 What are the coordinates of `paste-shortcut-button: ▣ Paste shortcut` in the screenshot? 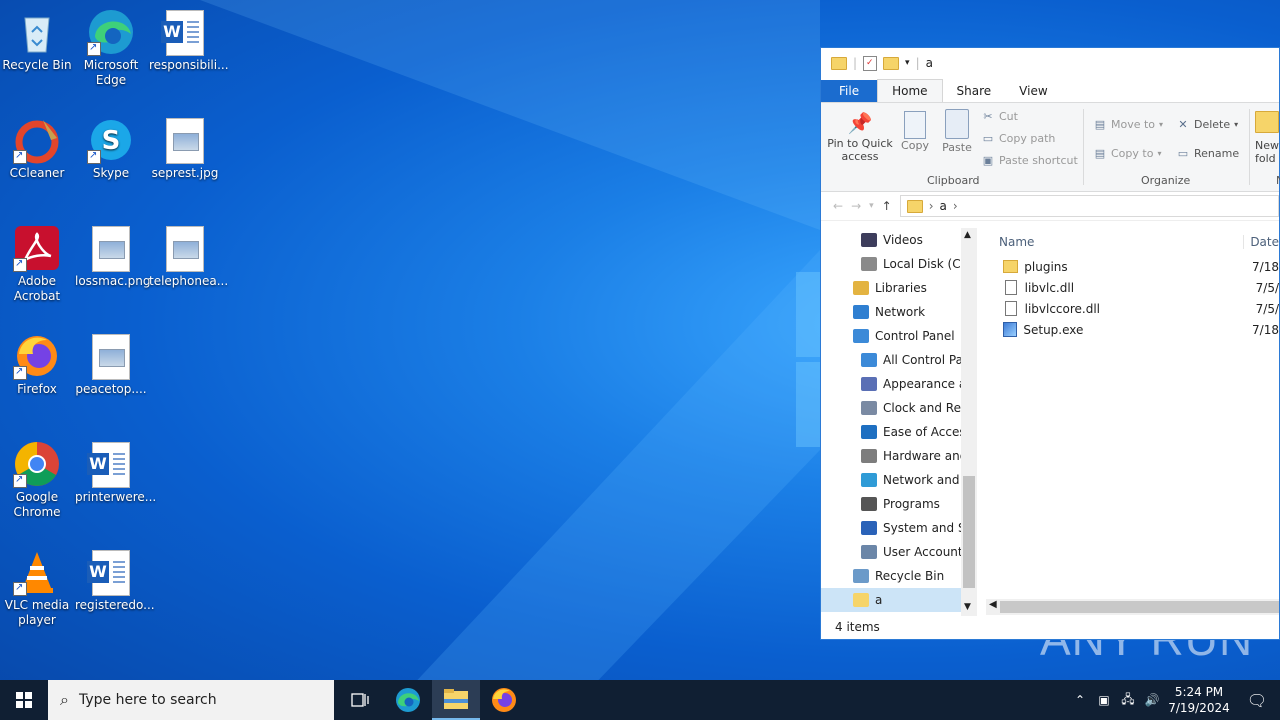 It's located at (1029, 160).